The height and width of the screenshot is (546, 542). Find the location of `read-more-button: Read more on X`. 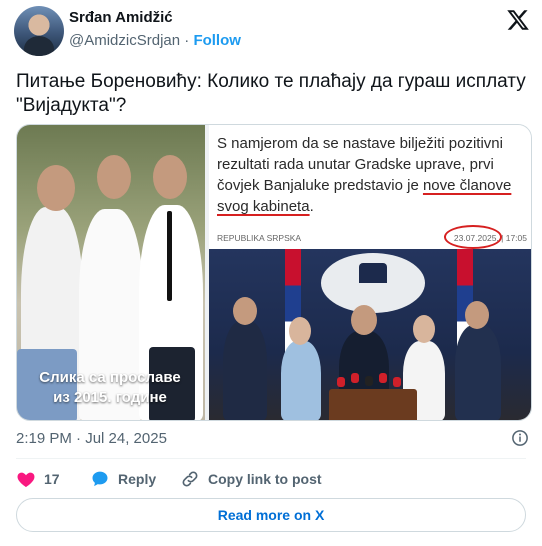

read-more-button: Read more on X is located at coordinates (271, 515).